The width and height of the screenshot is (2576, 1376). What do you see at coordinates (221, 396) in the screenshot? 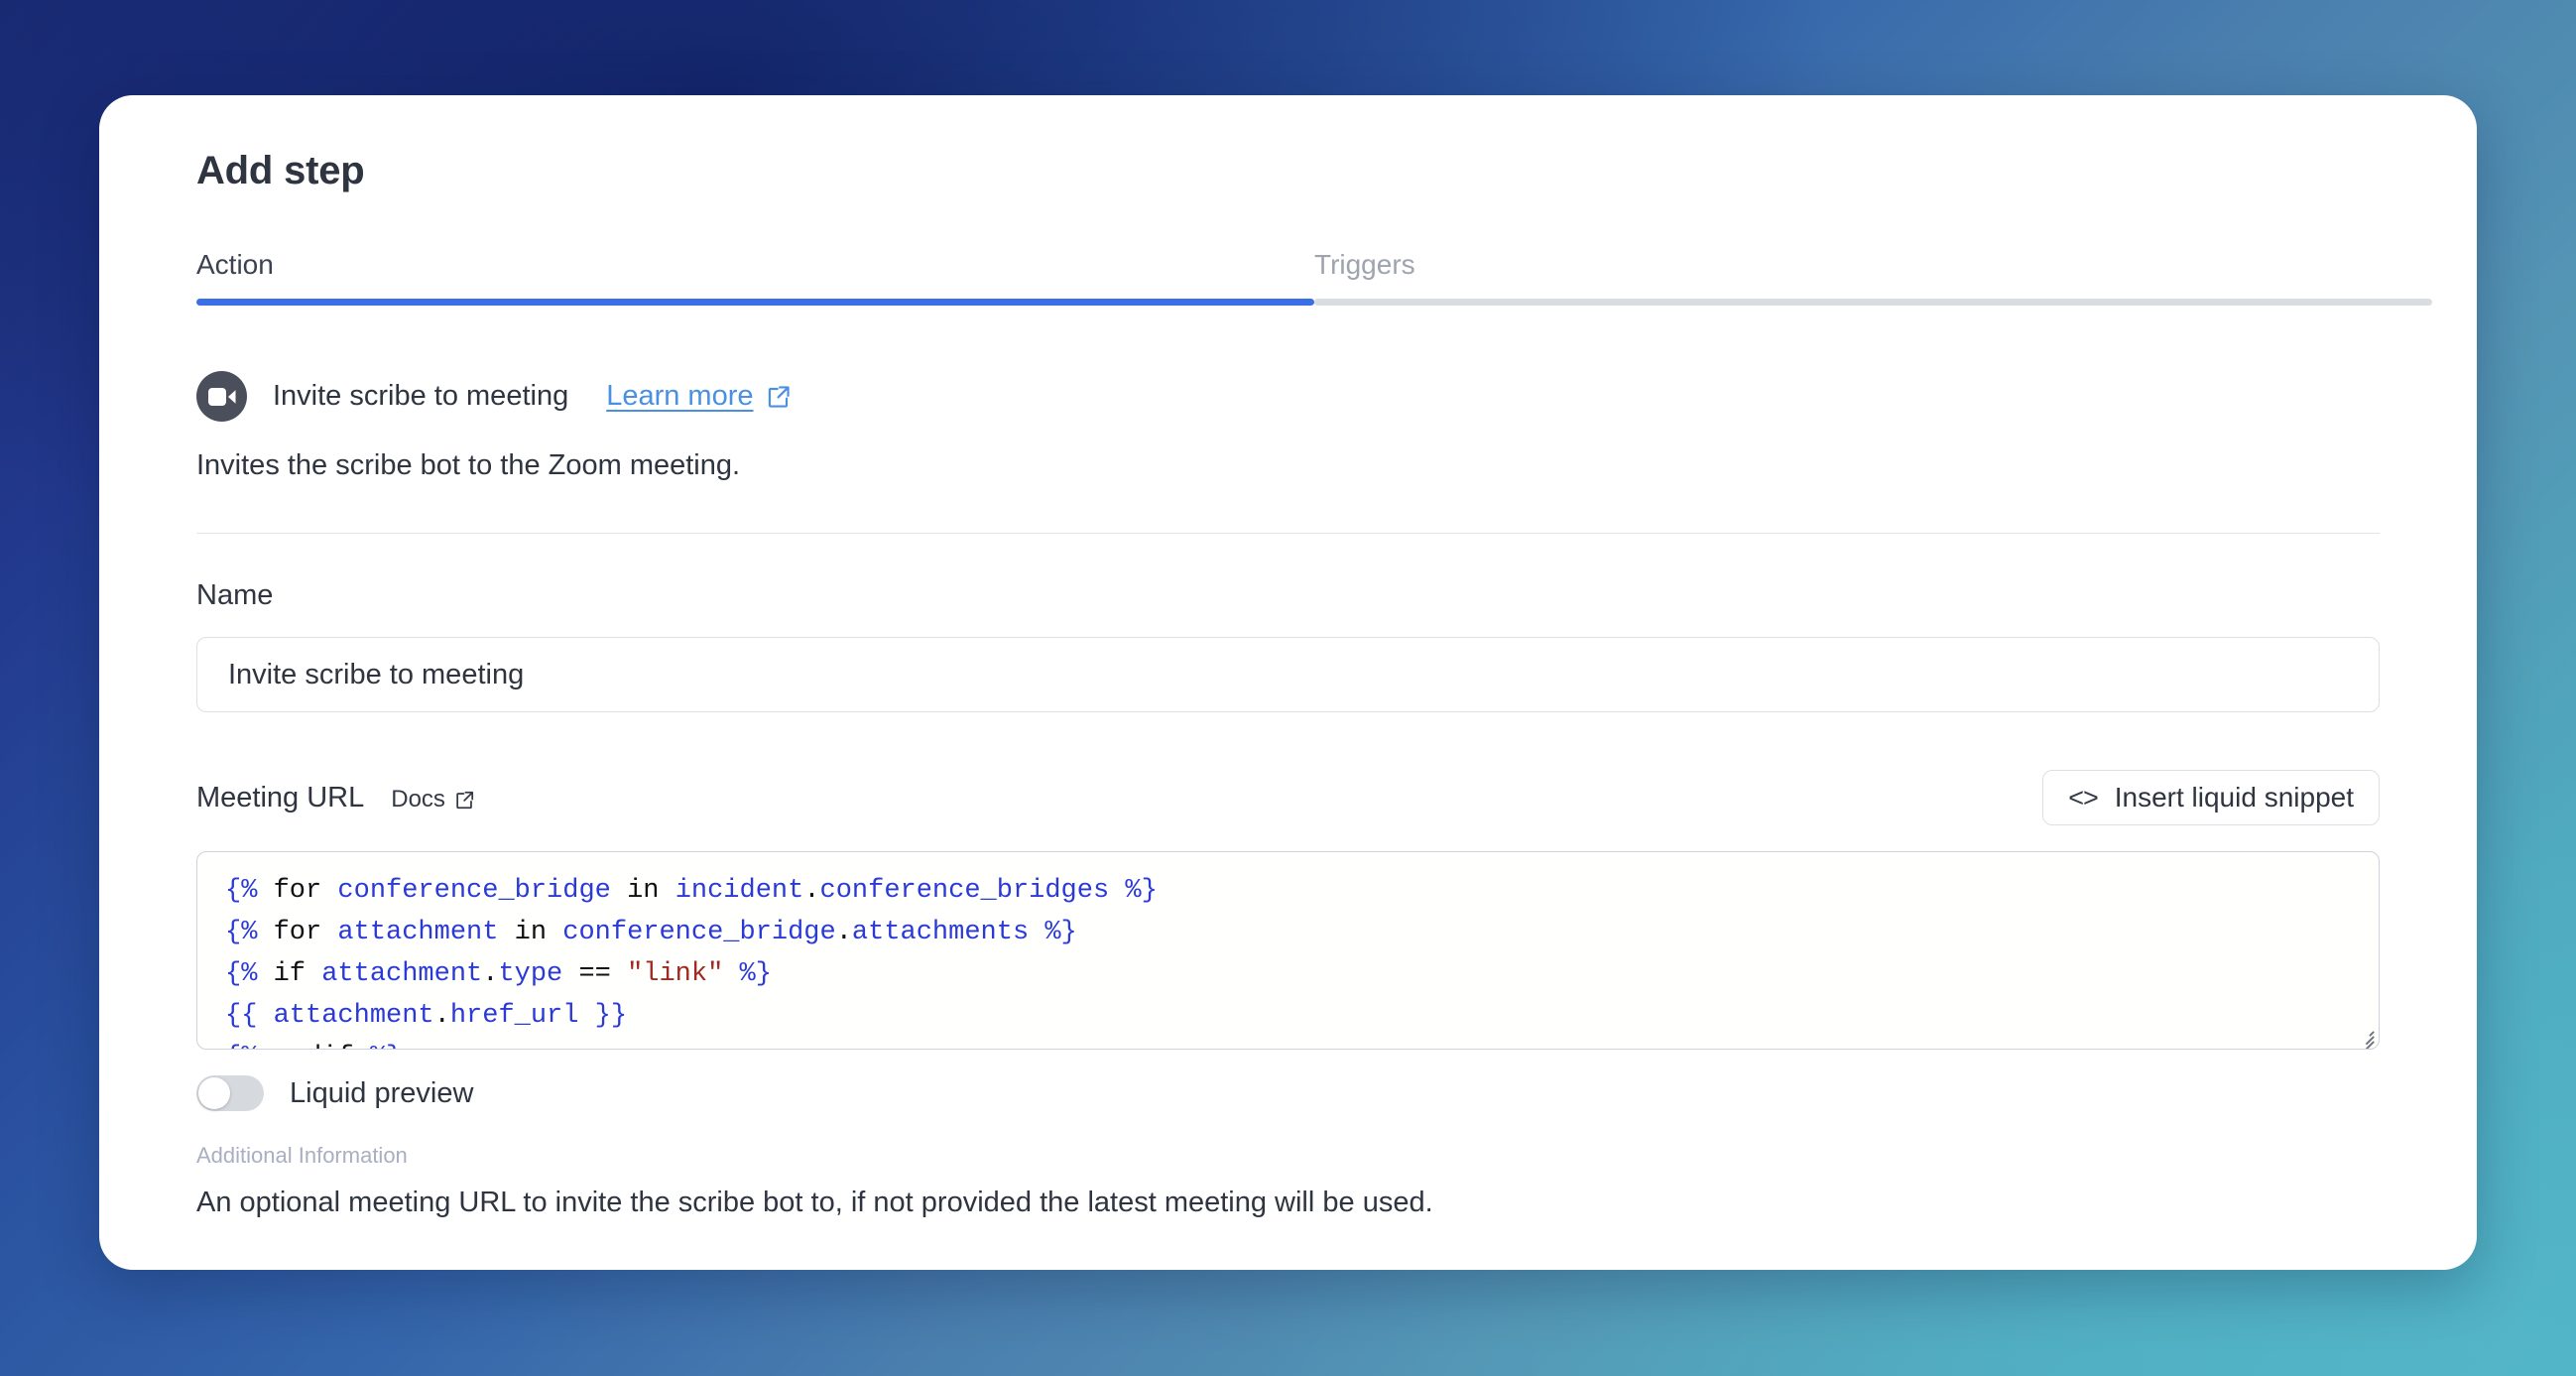
I see `zoom-video-camera-icon` at bounding box center [221, 396].